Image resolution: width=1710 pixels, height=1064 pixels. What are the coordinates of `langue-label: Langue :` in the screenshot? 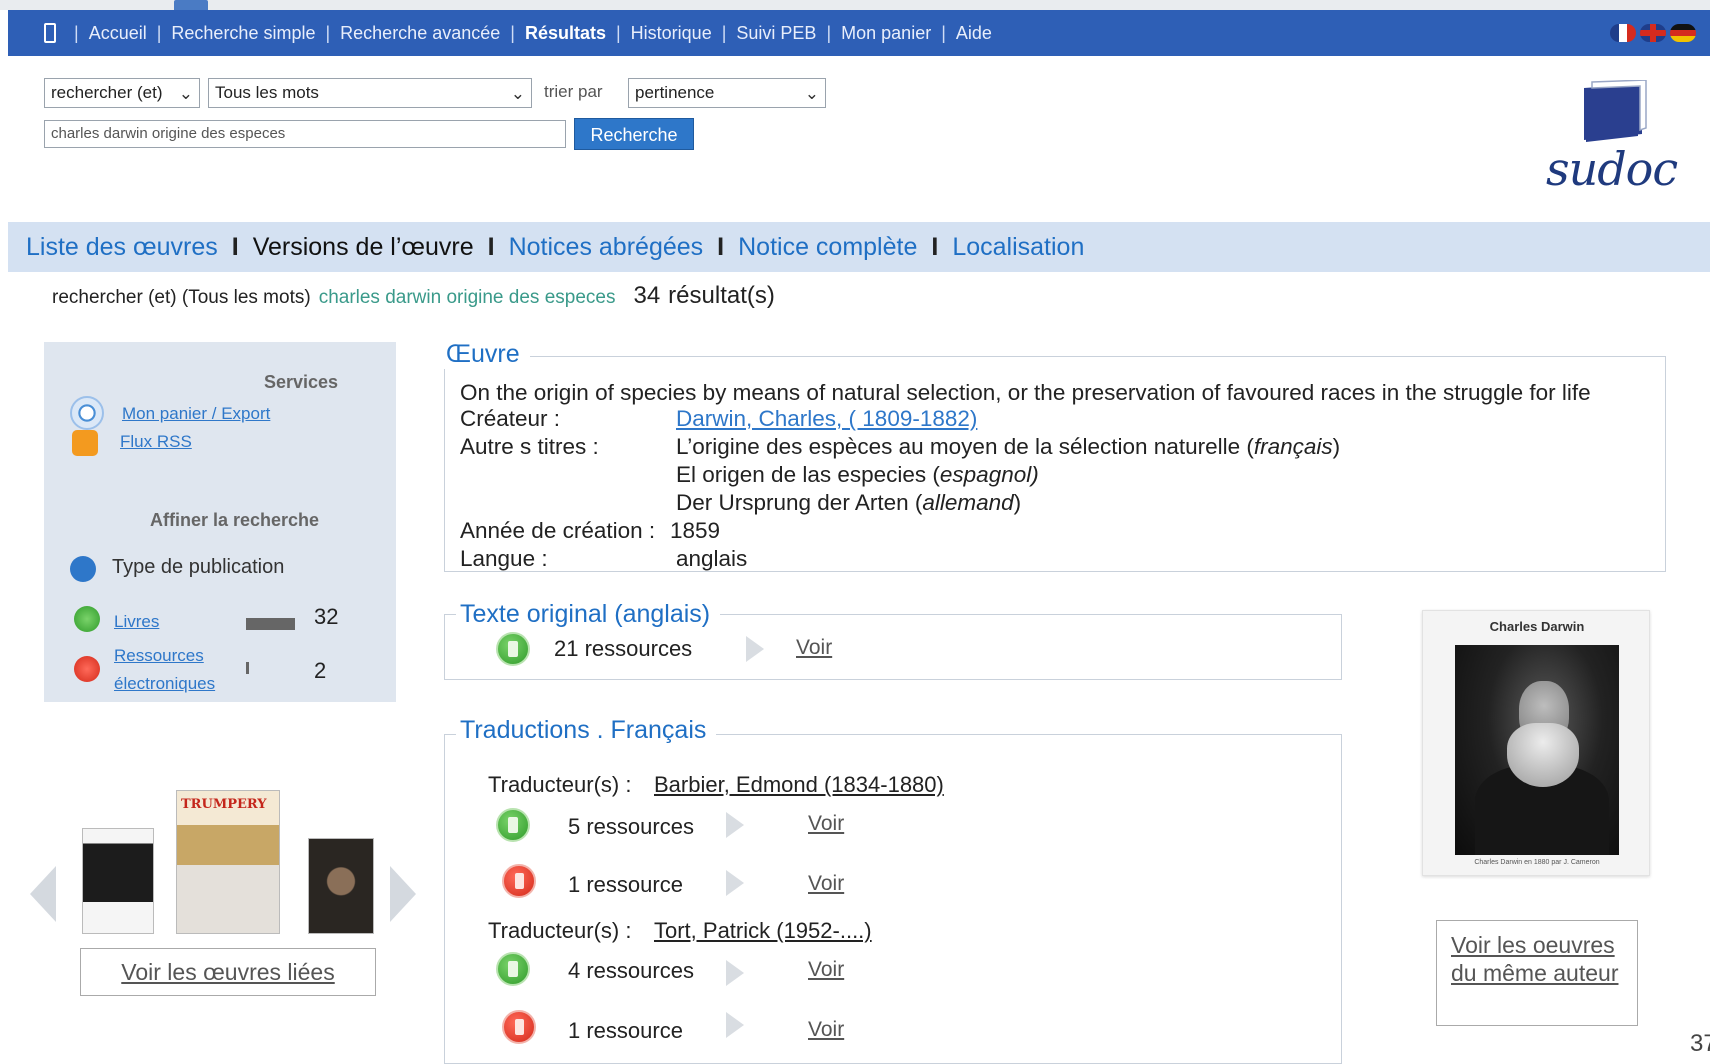 It's located at (504, 558).